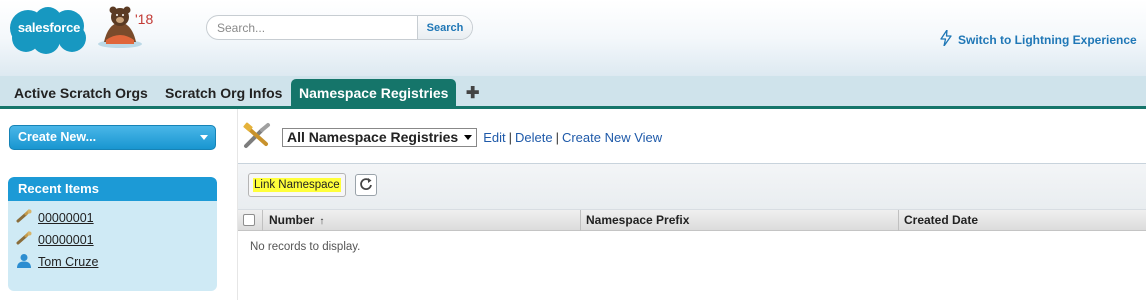 The image size is (1146, 300). What do you see at coordinates (249, 220) in the screenshot?
I see `select-all-checkbox` at bounding box center [249, 220].